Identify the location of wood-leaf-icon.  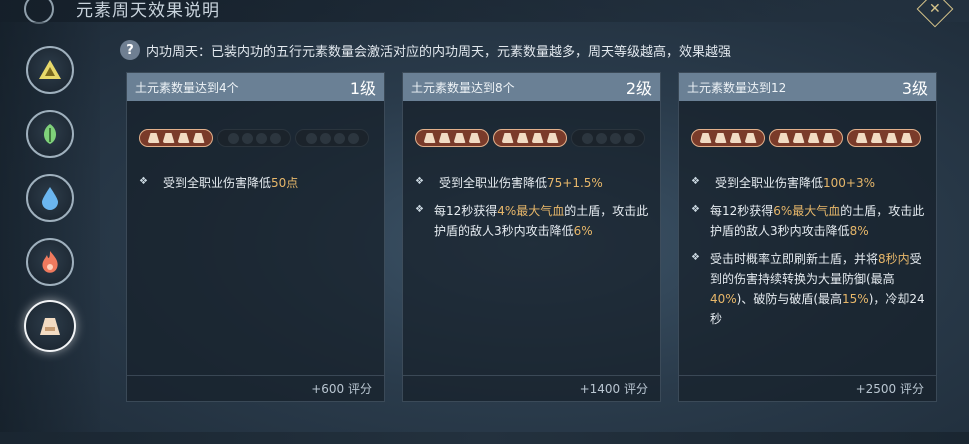
(50, 134).